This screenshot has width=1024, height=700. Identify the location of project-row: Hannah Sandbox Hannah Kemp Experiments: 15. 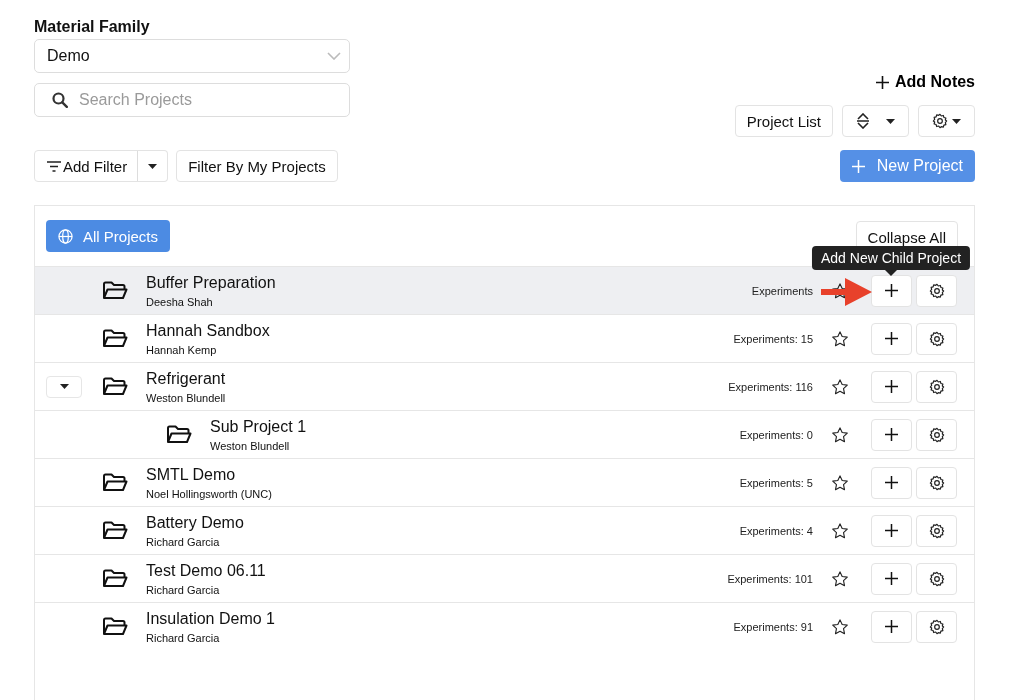
(504, 338).